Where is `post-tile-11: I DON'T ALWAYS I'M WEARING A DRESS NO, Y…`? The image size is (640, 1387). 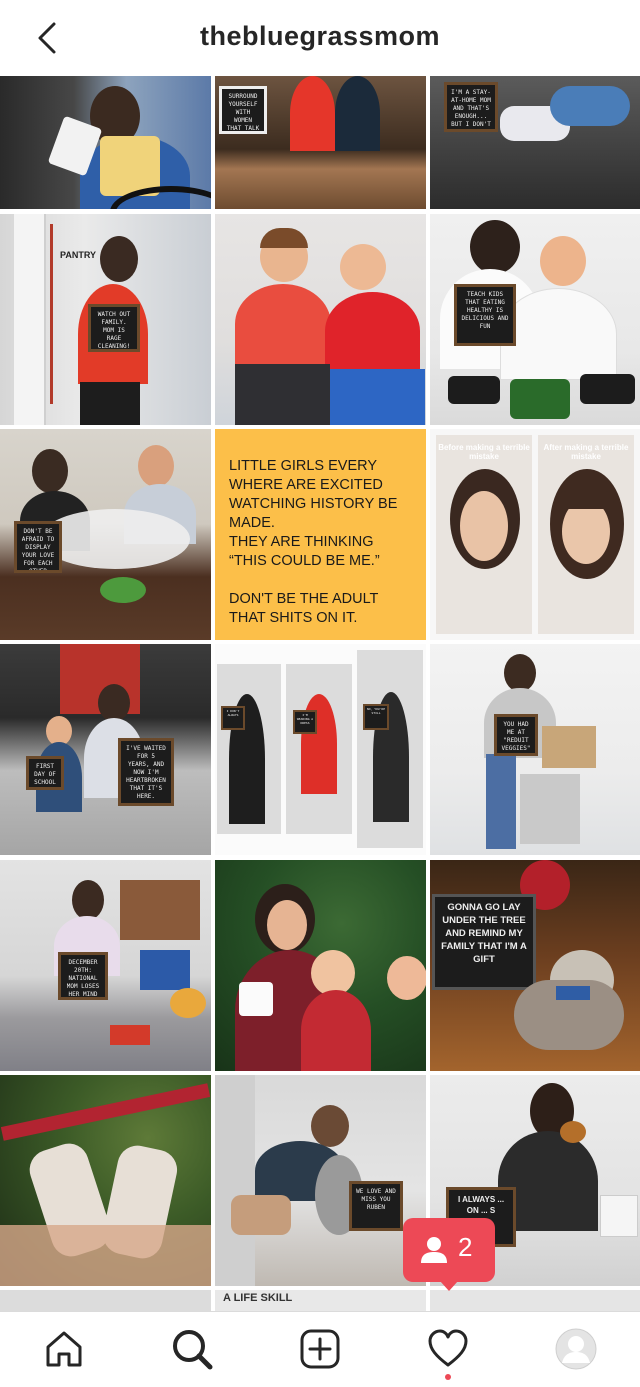 post-tile-11: I DON'T ALWAYS I'M WEARING A DRESS NO, Y… is located at coordinates (320, 749).